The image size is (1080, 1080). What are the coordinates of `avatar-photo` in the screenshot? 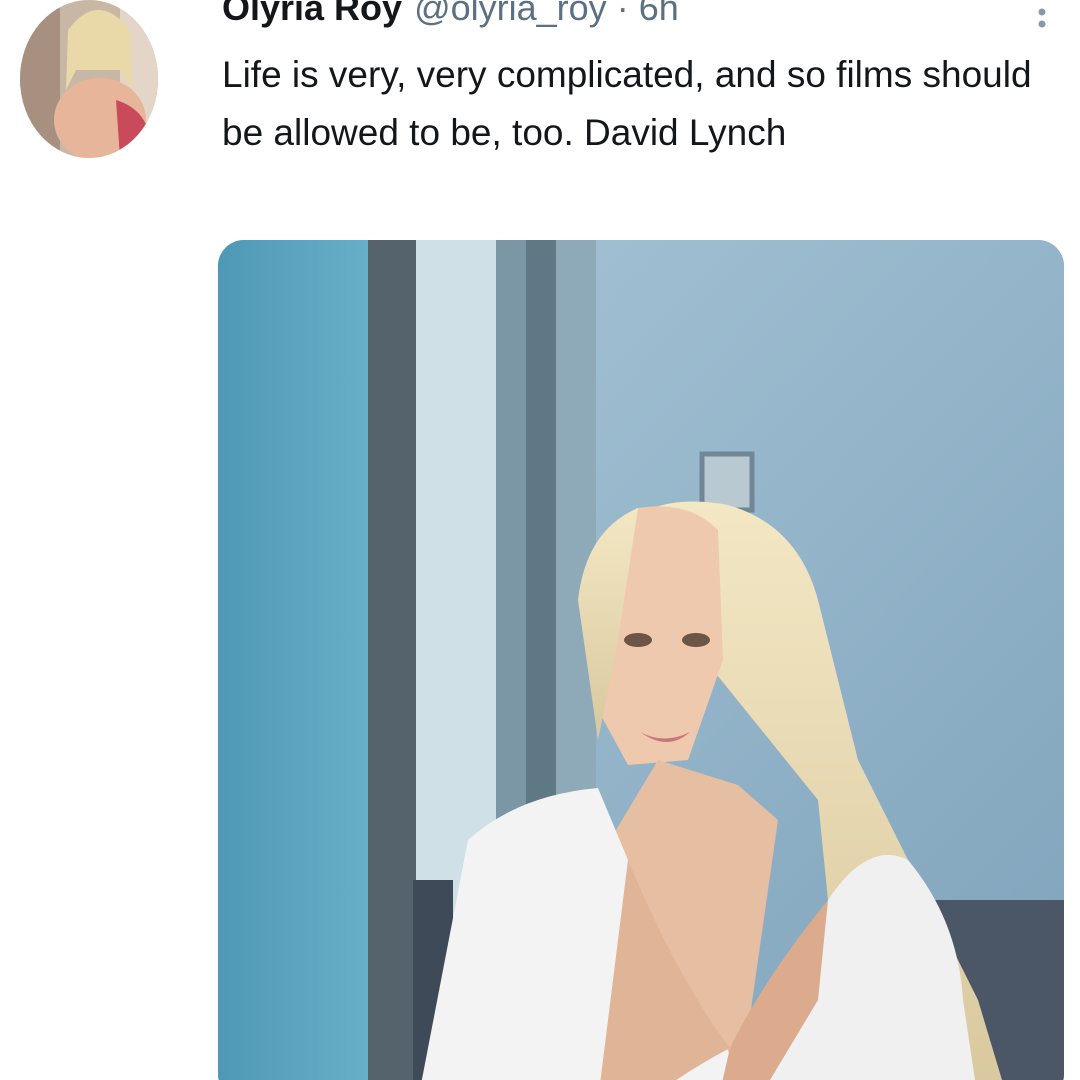 It's located at (89, 79).